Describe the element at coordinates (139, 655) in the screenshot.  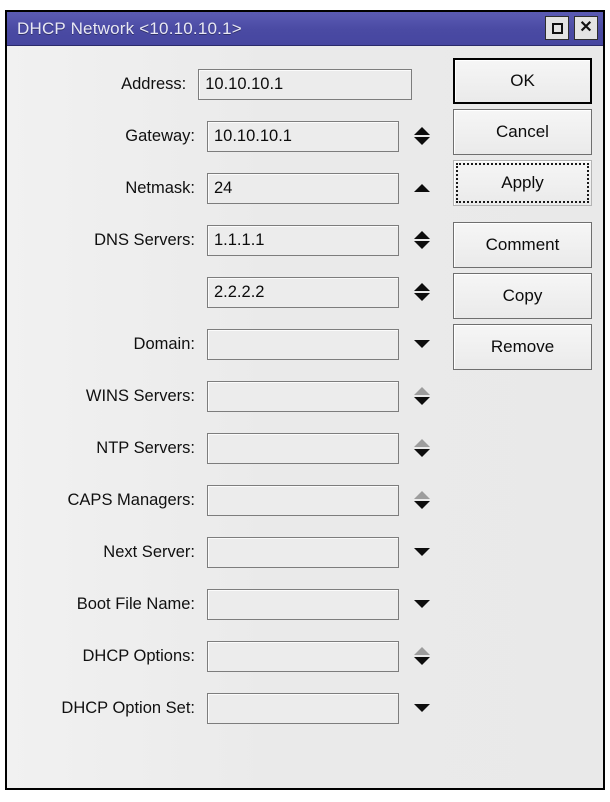
I see `label-dhcp-options: DHCP Options:` at that location.